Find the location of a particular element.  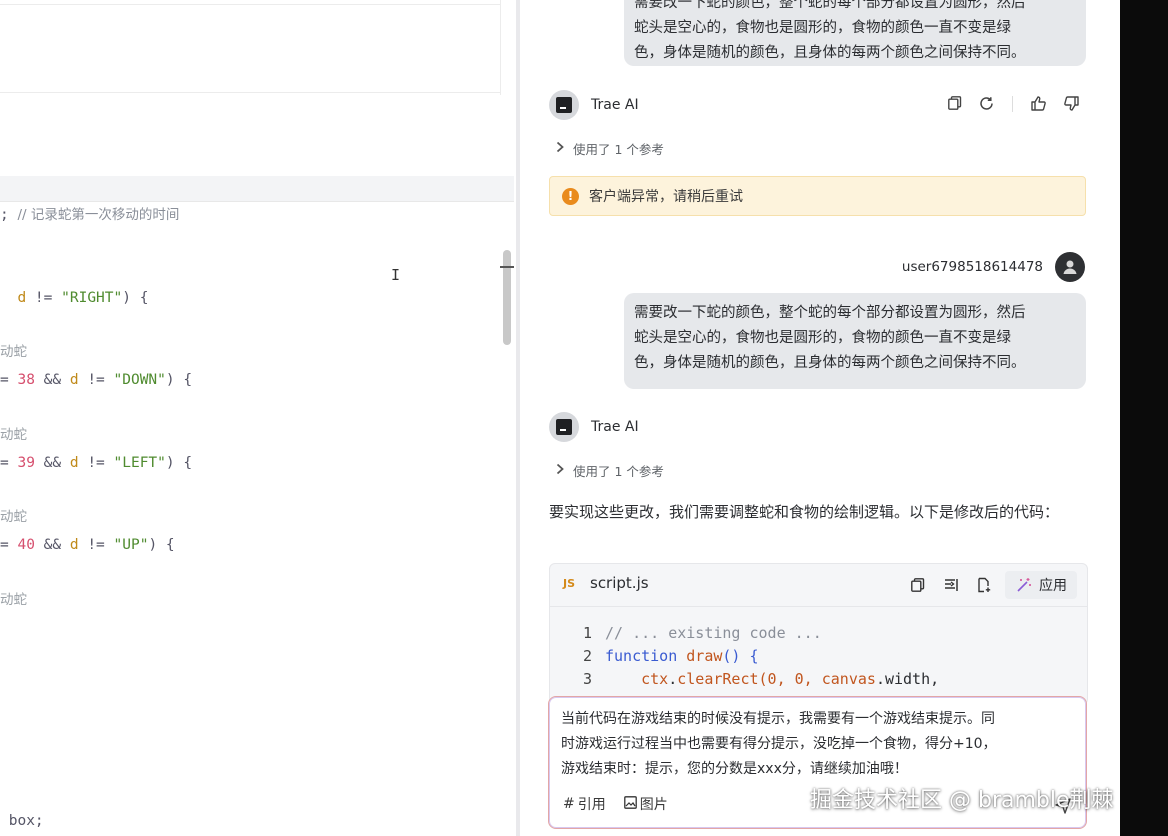

insert-code-icon is located at coordinates (951, 585).